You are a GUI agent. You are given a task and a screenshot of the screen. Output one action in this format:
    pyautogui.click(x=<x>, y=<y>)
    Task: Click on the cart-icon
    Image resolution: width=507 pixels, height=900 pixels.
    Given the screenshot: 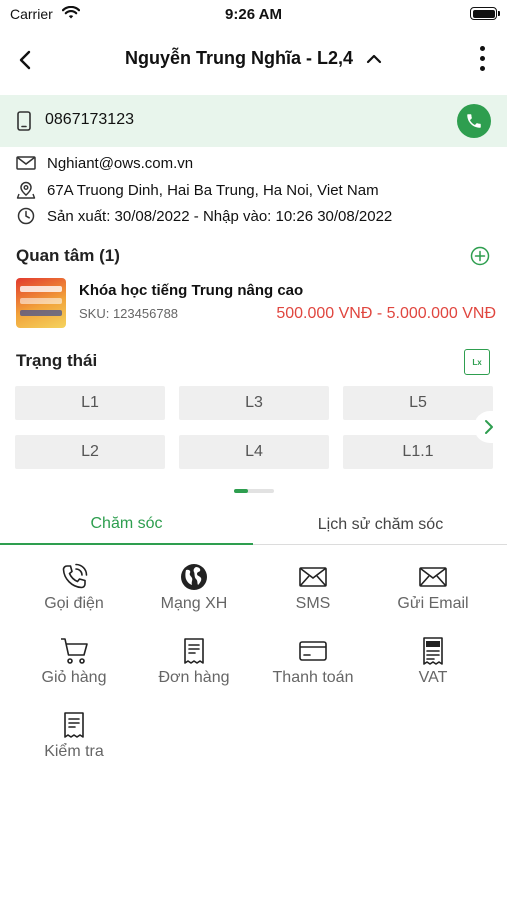 What is the action you would take?
    pyautogui.click(x=74, y=651)
    